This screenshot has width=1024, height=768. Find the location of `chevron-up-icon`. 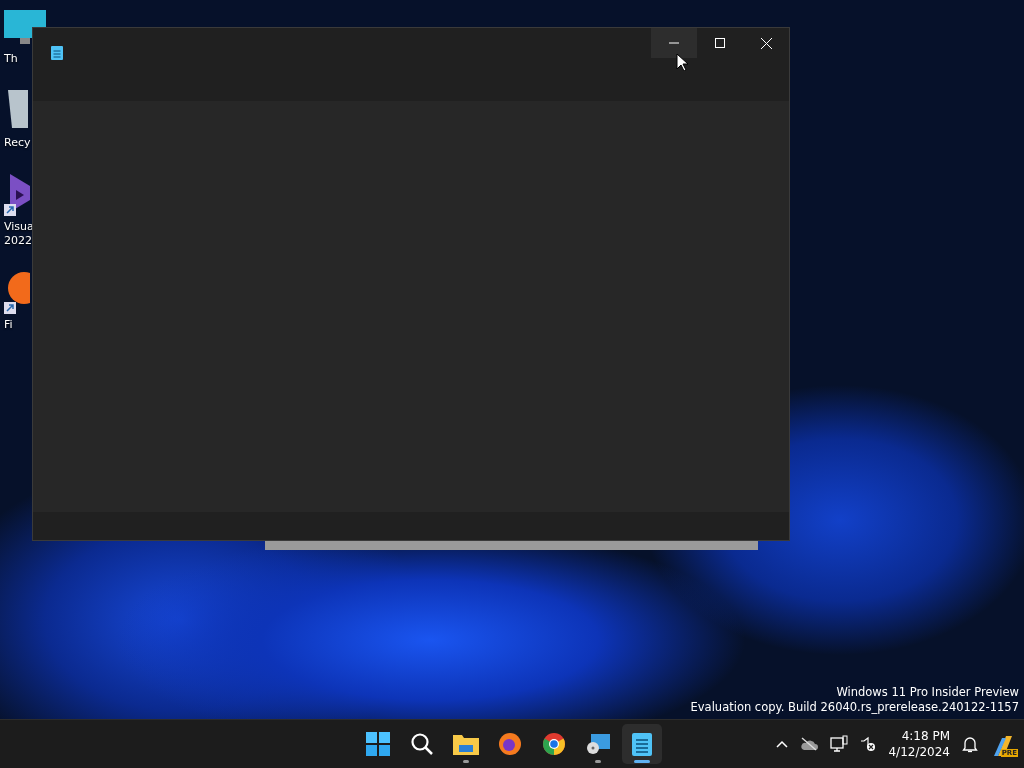

chevron-up-icon is located at coordinates (782, 744).